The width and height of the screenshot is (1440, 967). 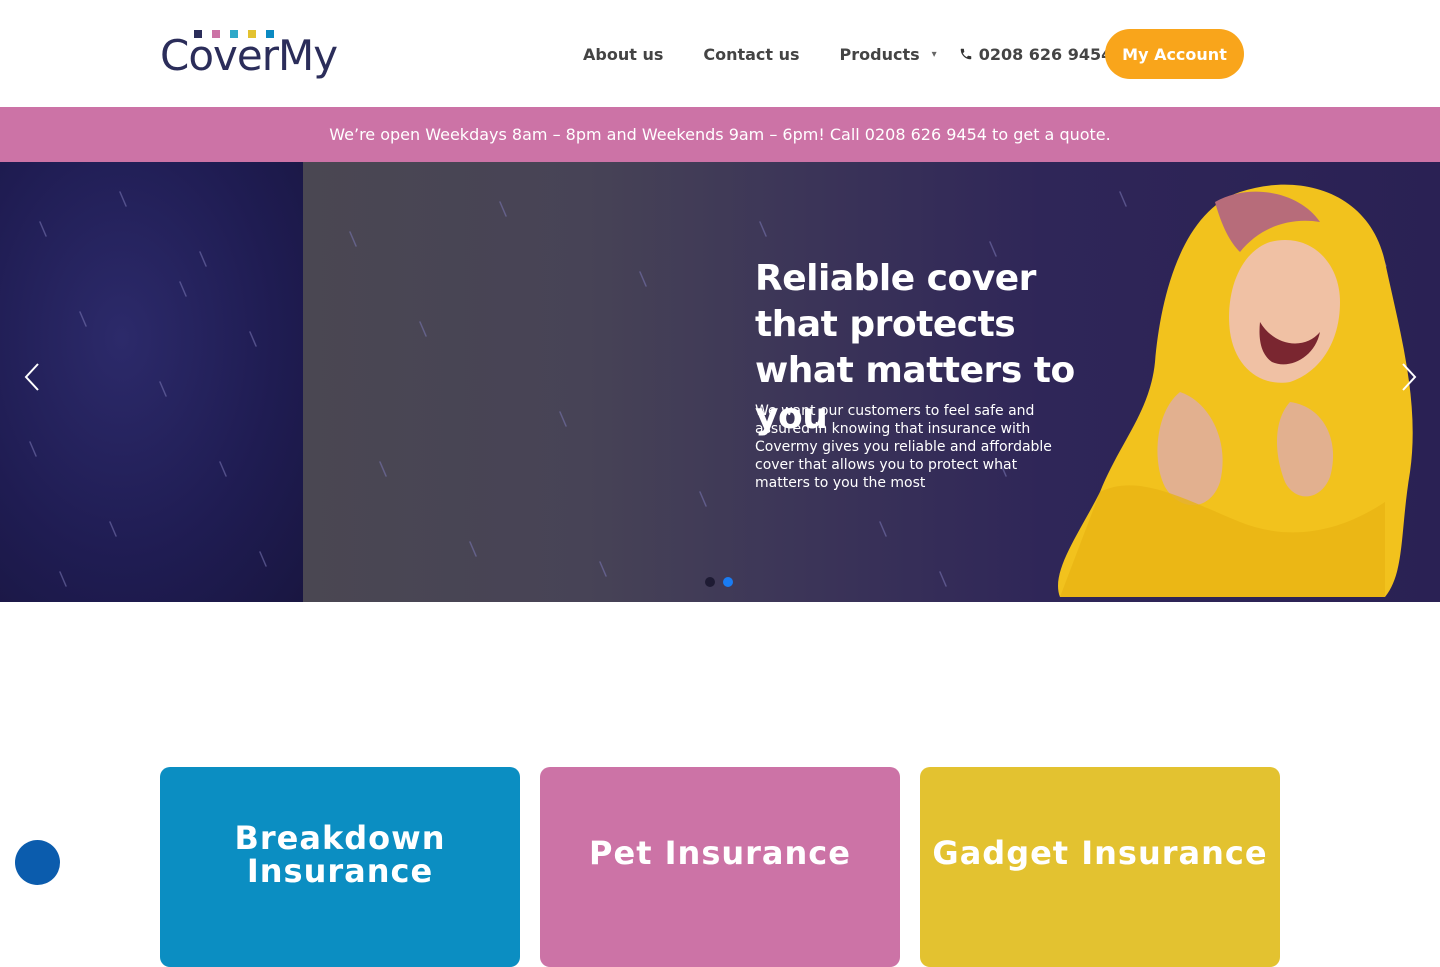 What do you see at coordinates (879, 54) in the screenshot?
I see `nav-products-label: Products` at bounding box center [879, 54].